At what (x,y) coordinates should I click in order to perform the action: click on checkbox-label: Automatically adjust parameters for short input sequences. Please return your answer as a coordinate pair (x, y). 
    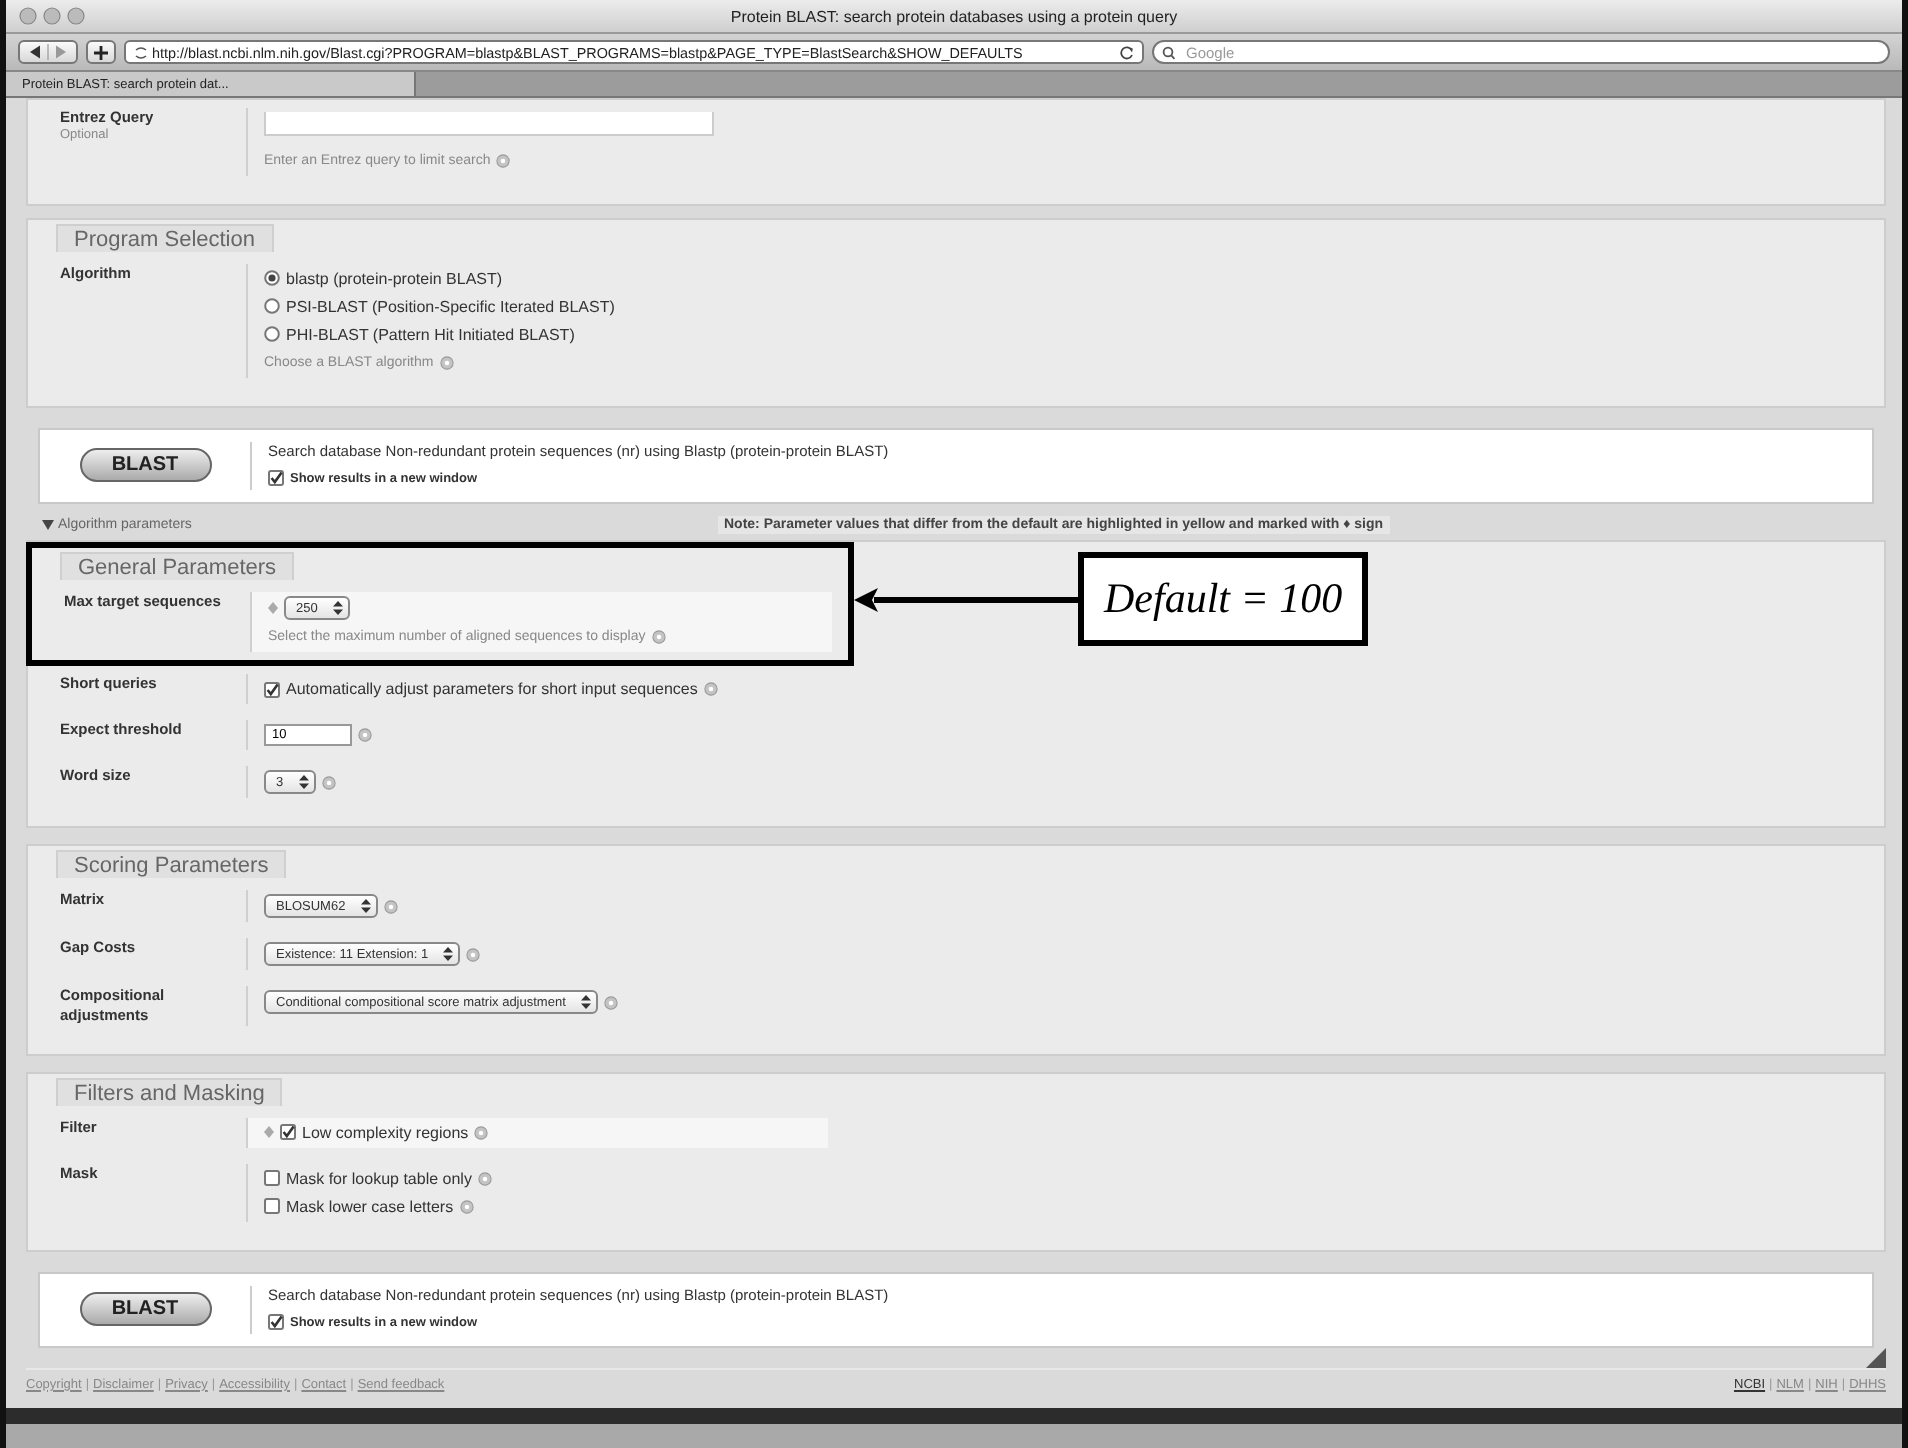
    Looking at the image, I should click on (492, 689).